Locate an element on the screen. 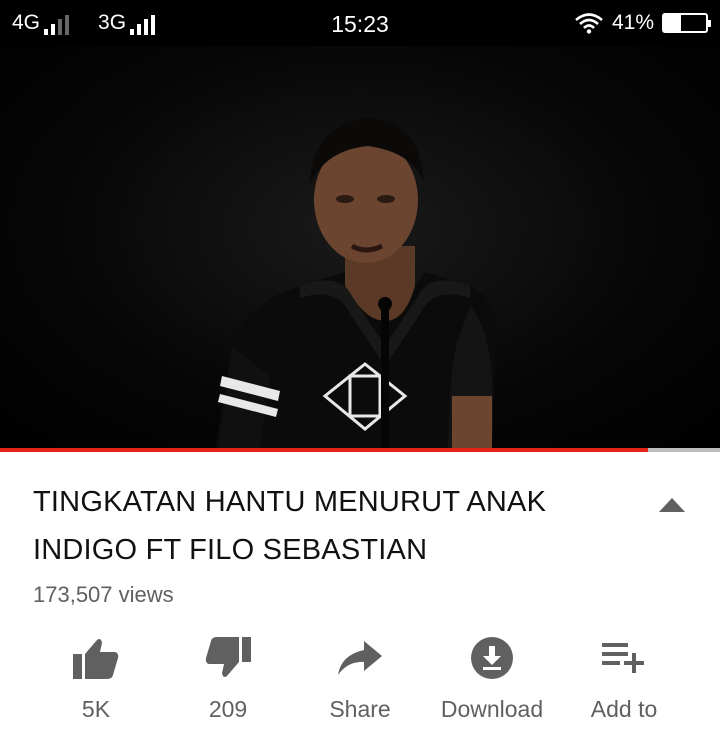  video-progress-bar is located at coordinates (360, 450).